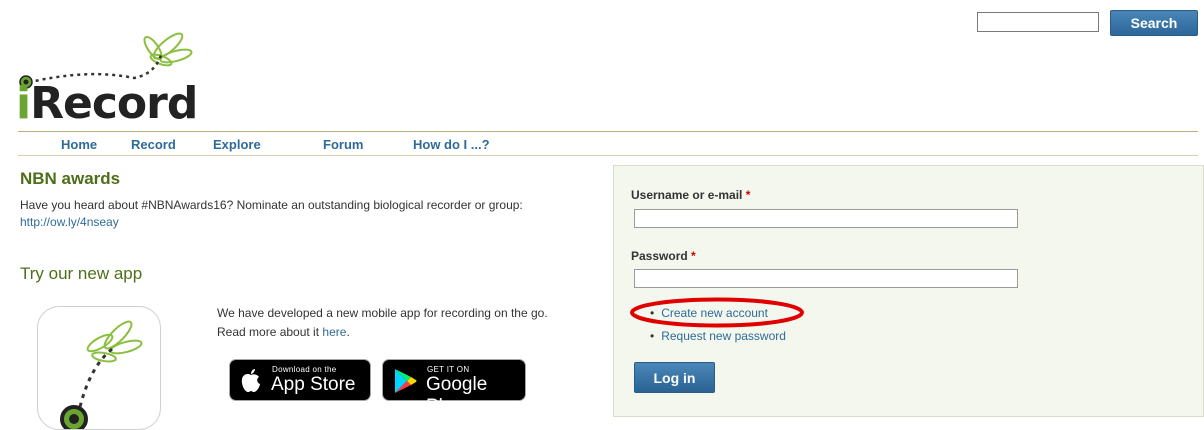 This screenshot has height=430, width=1204. What do you see at coordinates (451, 144) in the screenshot?
I see `nav-how-do-i: How do I ...?` at bounding box center [451, 144].